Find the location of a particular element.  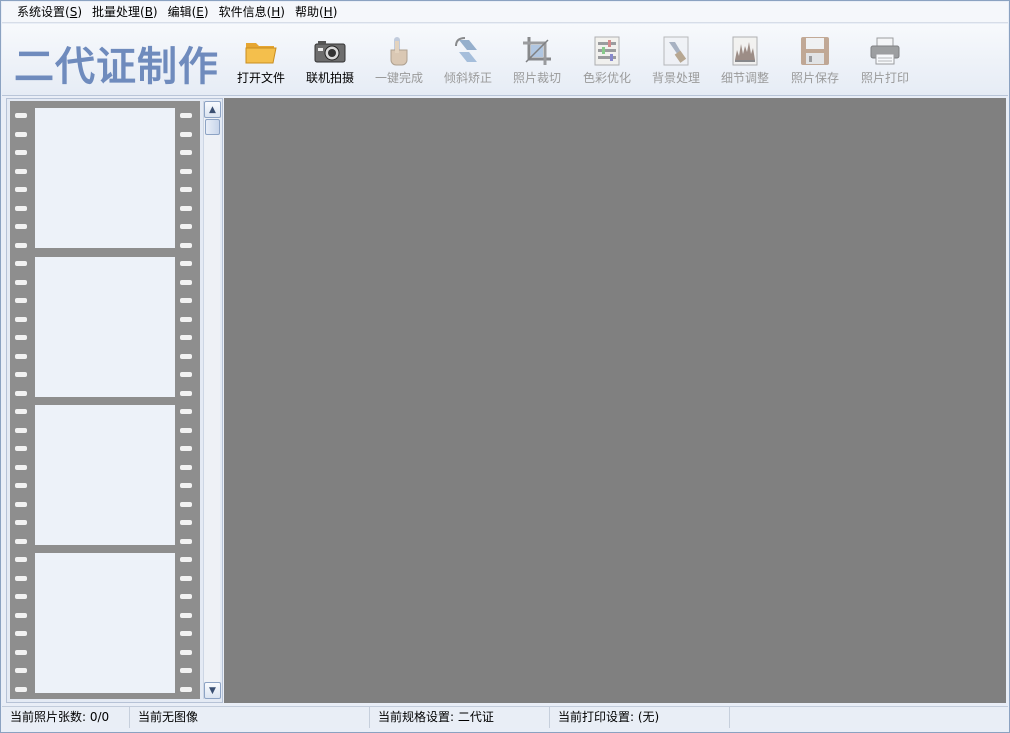

background-label: 背景处理 is located at coordinates (675, 78).